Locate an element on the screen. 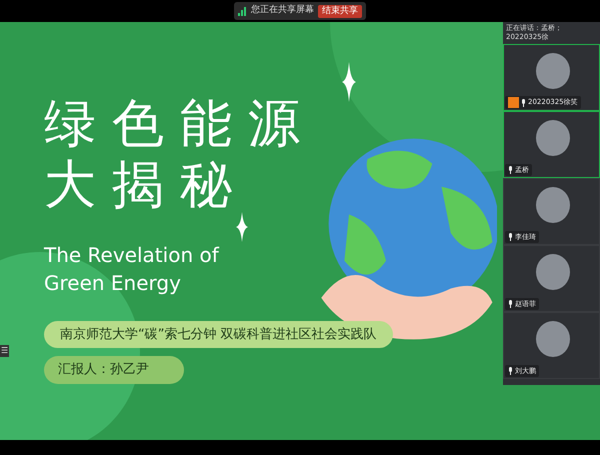 Image resolution: width=600 pixels, height=455 pixels. stop-sharing-button: 结束共享 is located at coordinates (340, 11).